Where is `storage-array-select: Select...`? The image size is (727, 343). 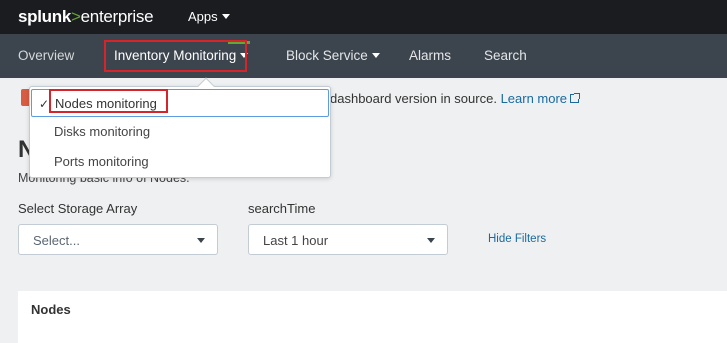
storage-array-select: Select... is located at coordinates (118, 239).